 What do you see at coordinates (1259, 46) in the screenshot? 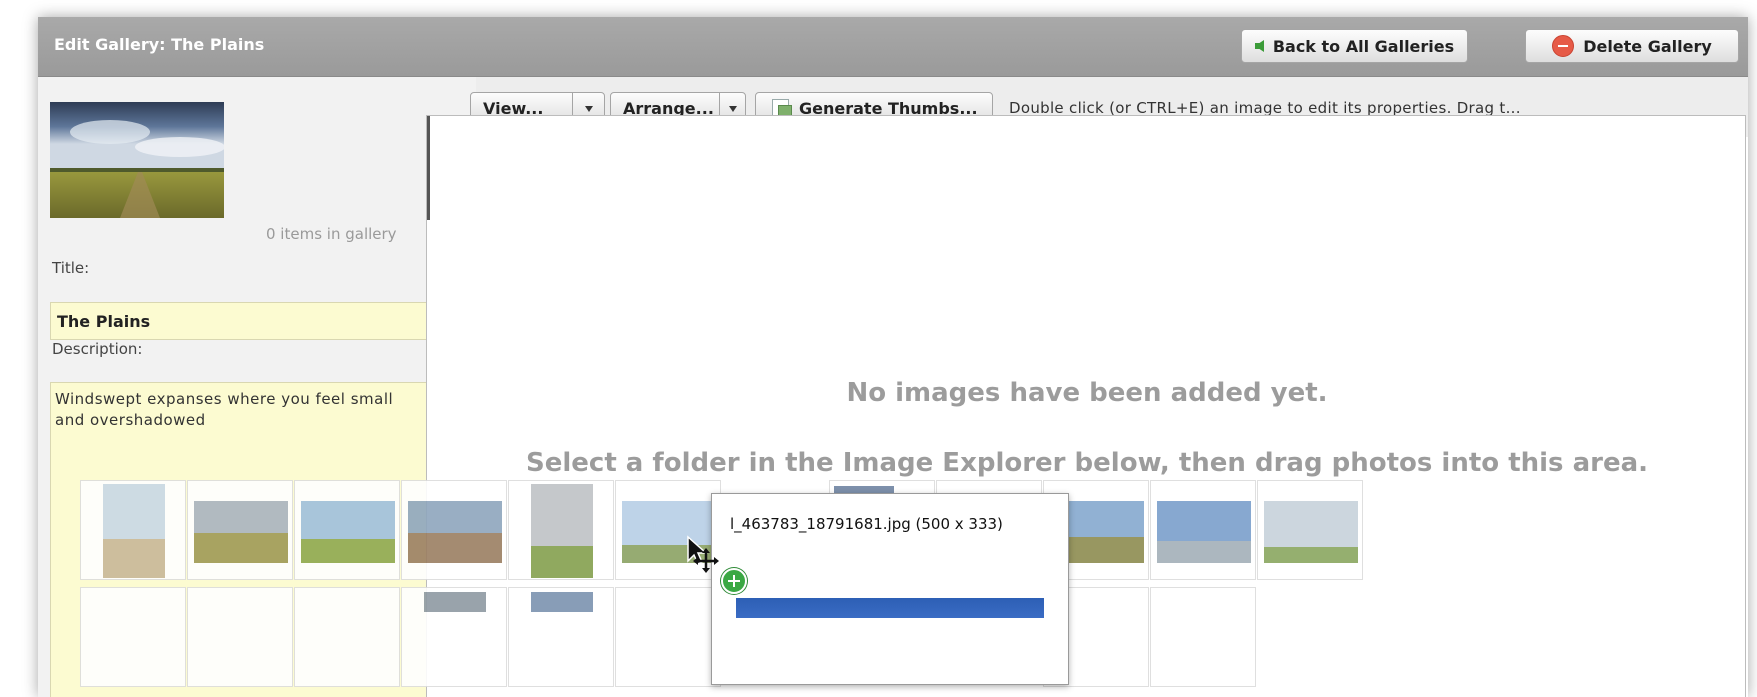
I see `back-arrow-icon` at bounding box center [1259, 46].